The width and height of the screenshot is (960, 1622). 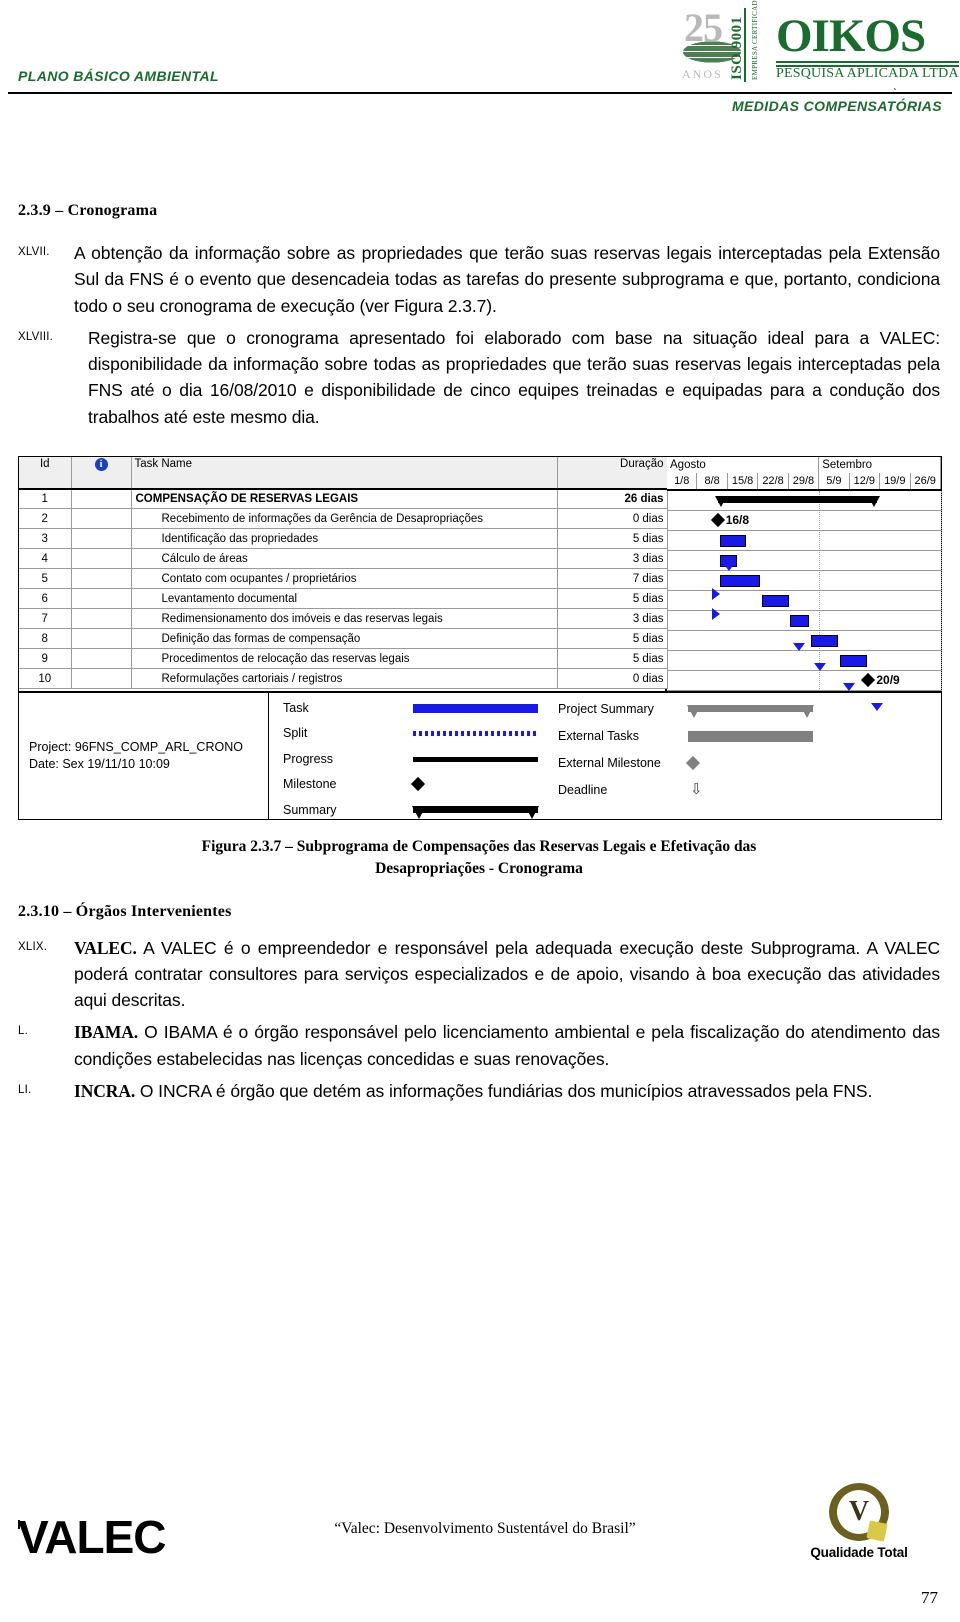 What do you see at coordinates (308, 758) in the screenshot?
I see `legend-label: Progress` at bounding box center [308, 758].